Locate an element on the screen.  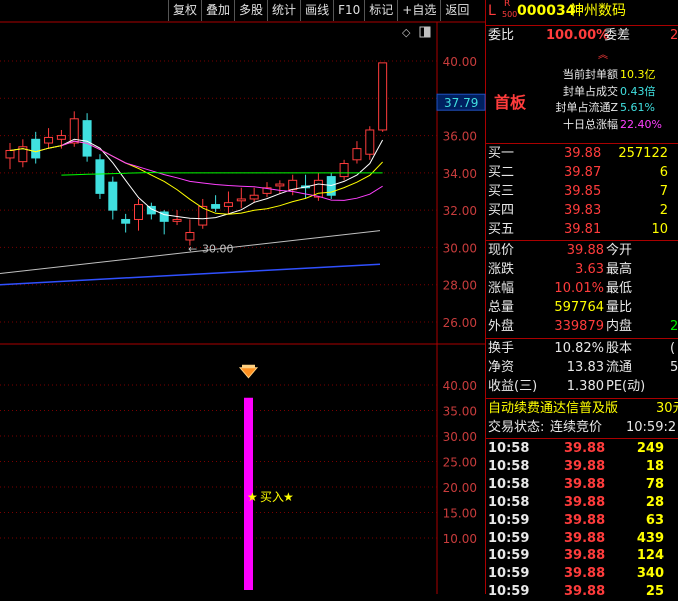
stats-value: 1.380 is located at coordinates (585, 386).